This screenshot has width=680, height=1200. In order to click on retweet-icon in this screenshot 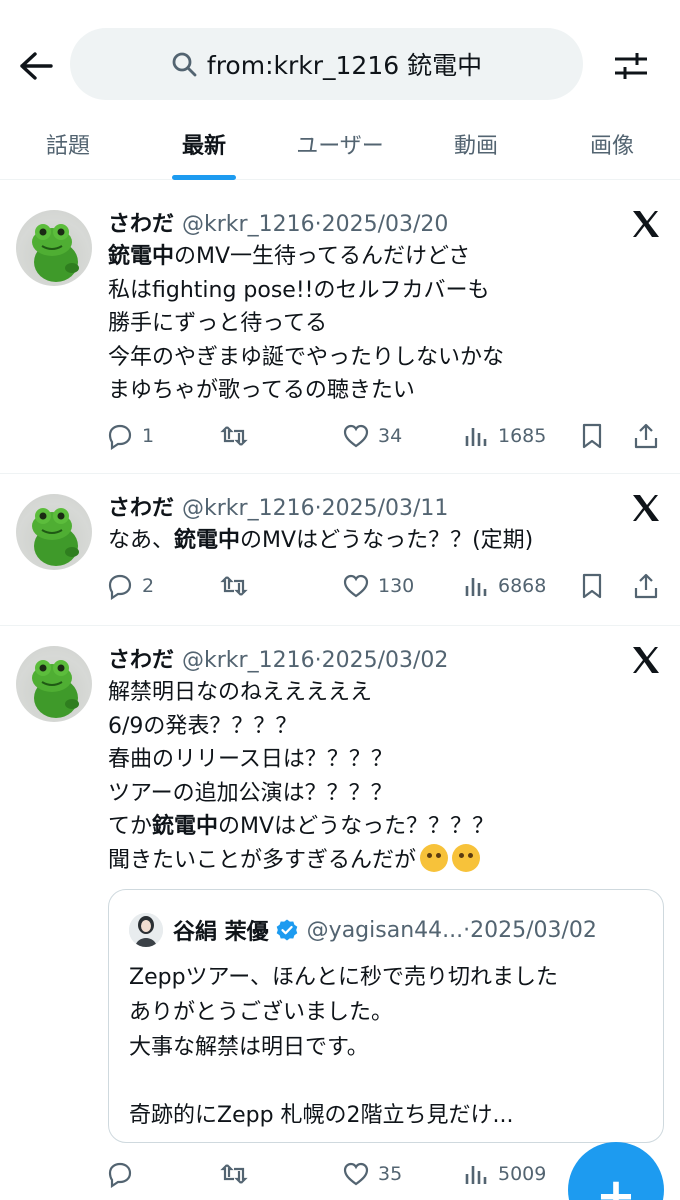, I will do `click(234, 1174)`.